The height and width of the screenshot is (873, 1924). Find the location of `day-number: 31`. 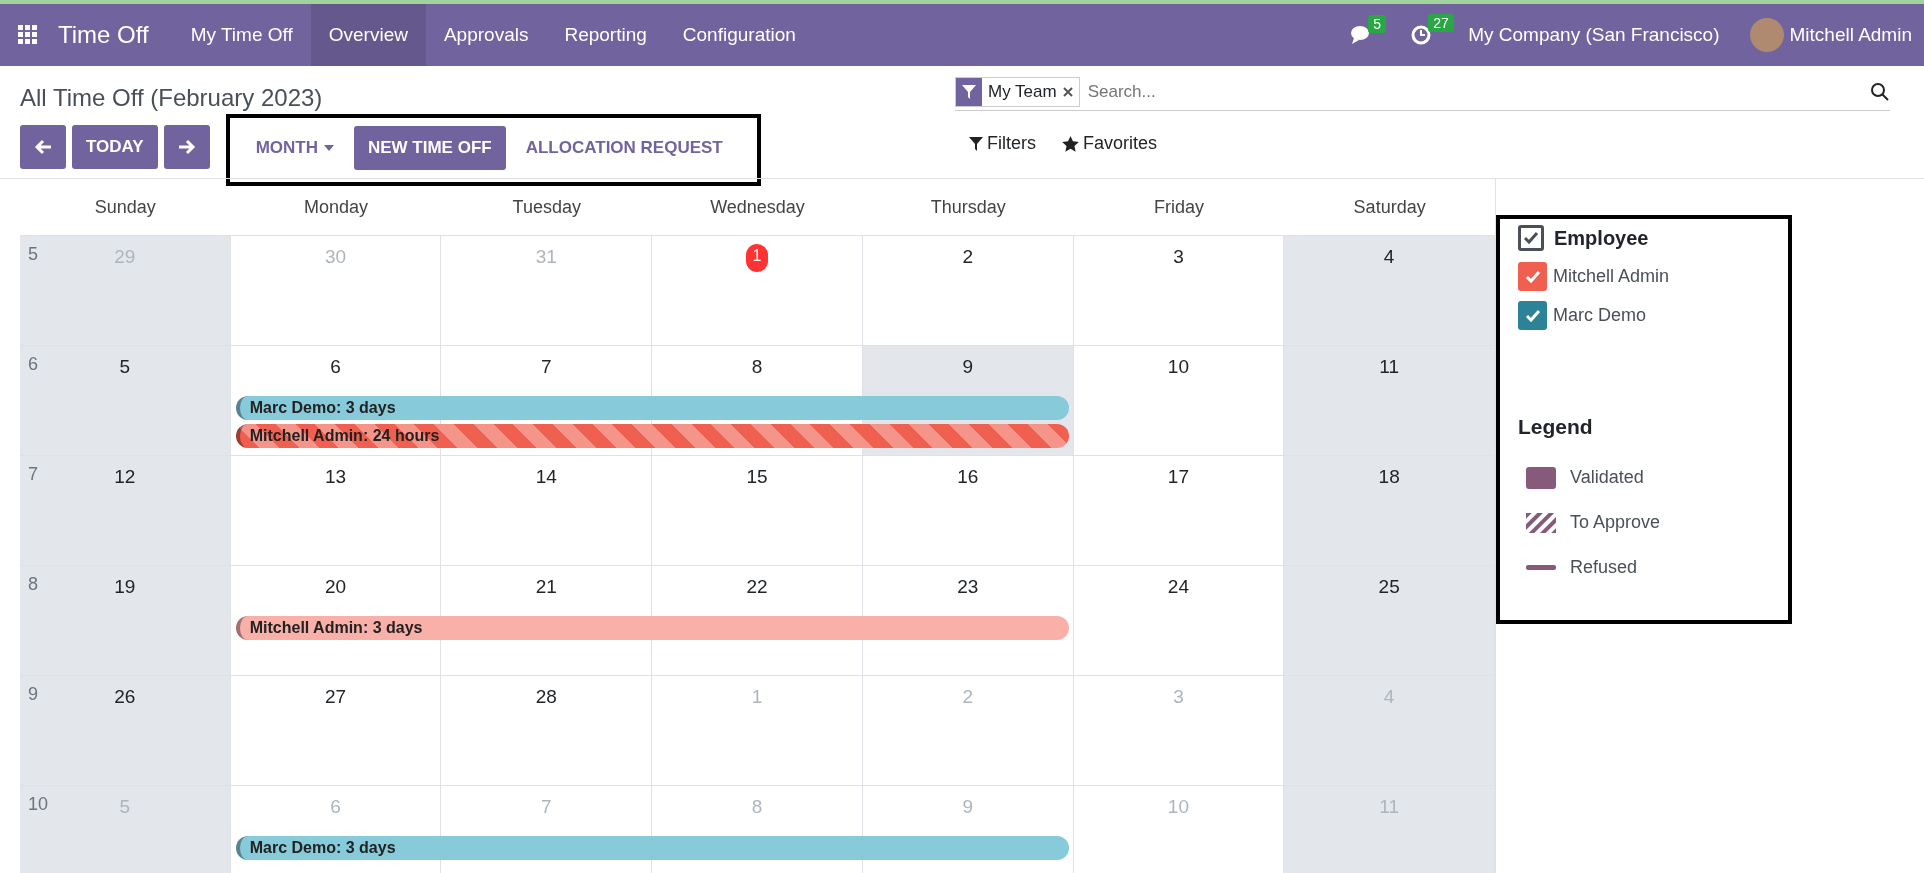

day-number: 31 is located at coordinates (546, 257).